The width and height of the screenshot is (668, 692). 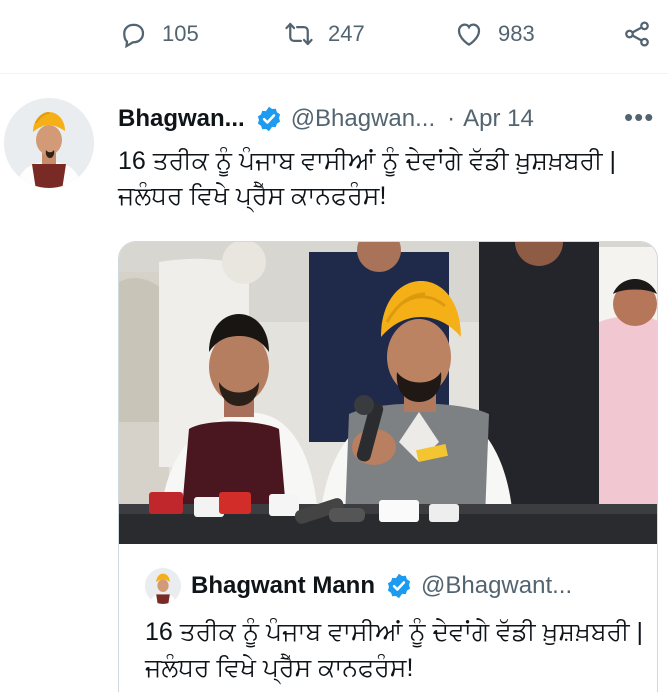 What do you see at coordinates (324, 34) in the screenshot?
I see `retweet-button: 247` at bounding box center [324, 34].